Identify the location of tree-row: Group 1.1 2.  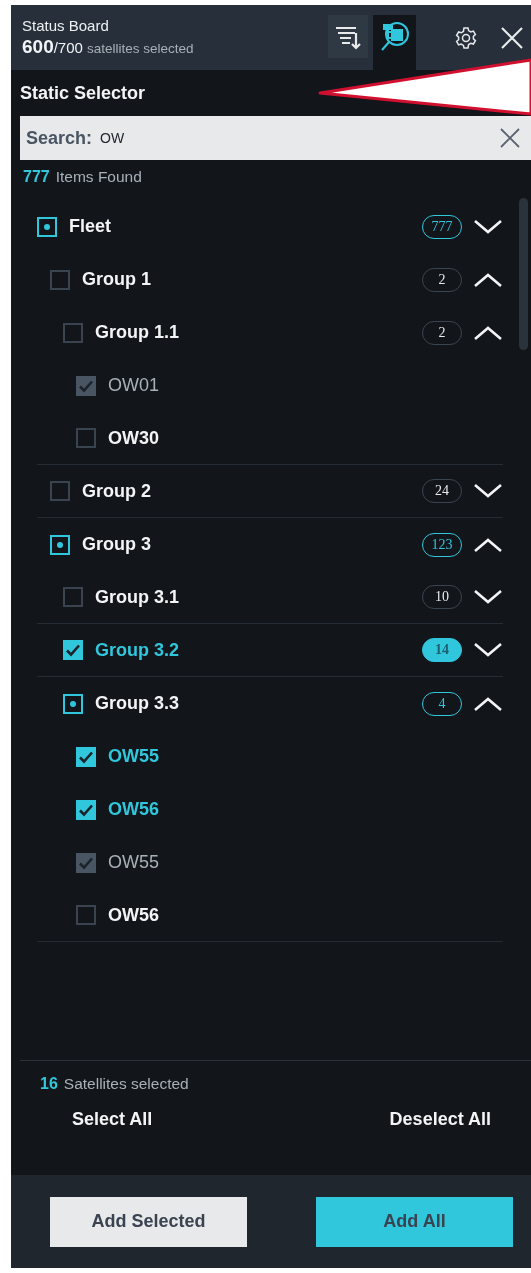
(270, 332).